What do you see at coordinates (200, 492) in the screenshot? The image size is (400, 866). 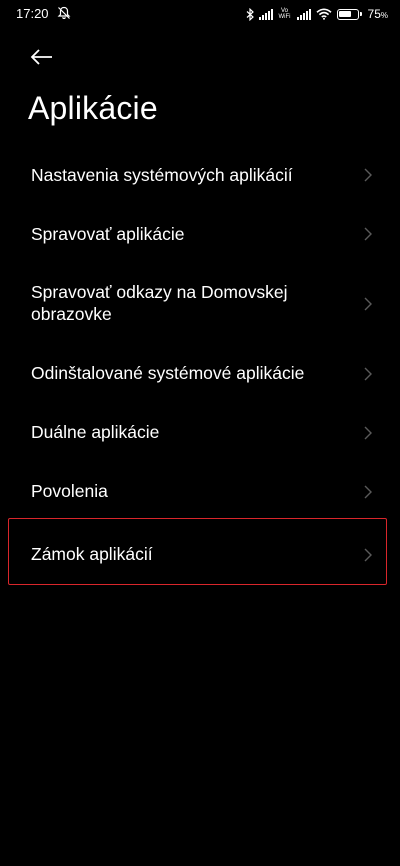 I see `menu-item-permissions: Povolenia` at bounding box center [200, 492].